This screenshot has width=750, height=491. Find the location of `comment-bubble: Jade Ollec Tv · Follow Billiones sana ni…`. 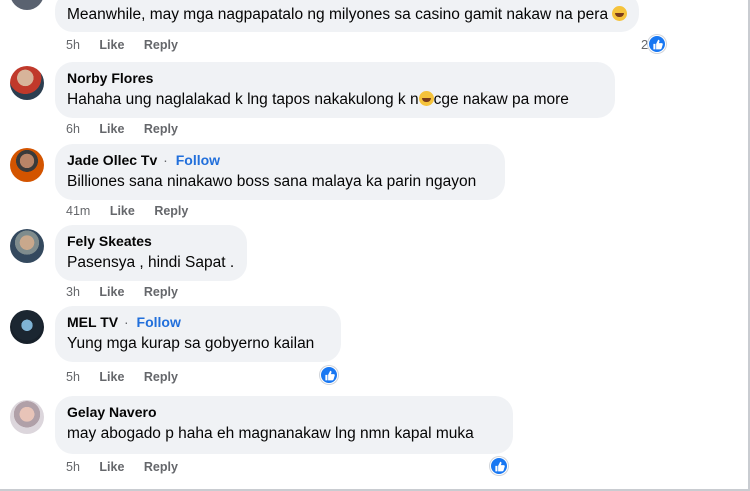

comment-bubble: Jade Ollec Tv · Follow Billiones sana ni… is located at coordinates (280, 172).